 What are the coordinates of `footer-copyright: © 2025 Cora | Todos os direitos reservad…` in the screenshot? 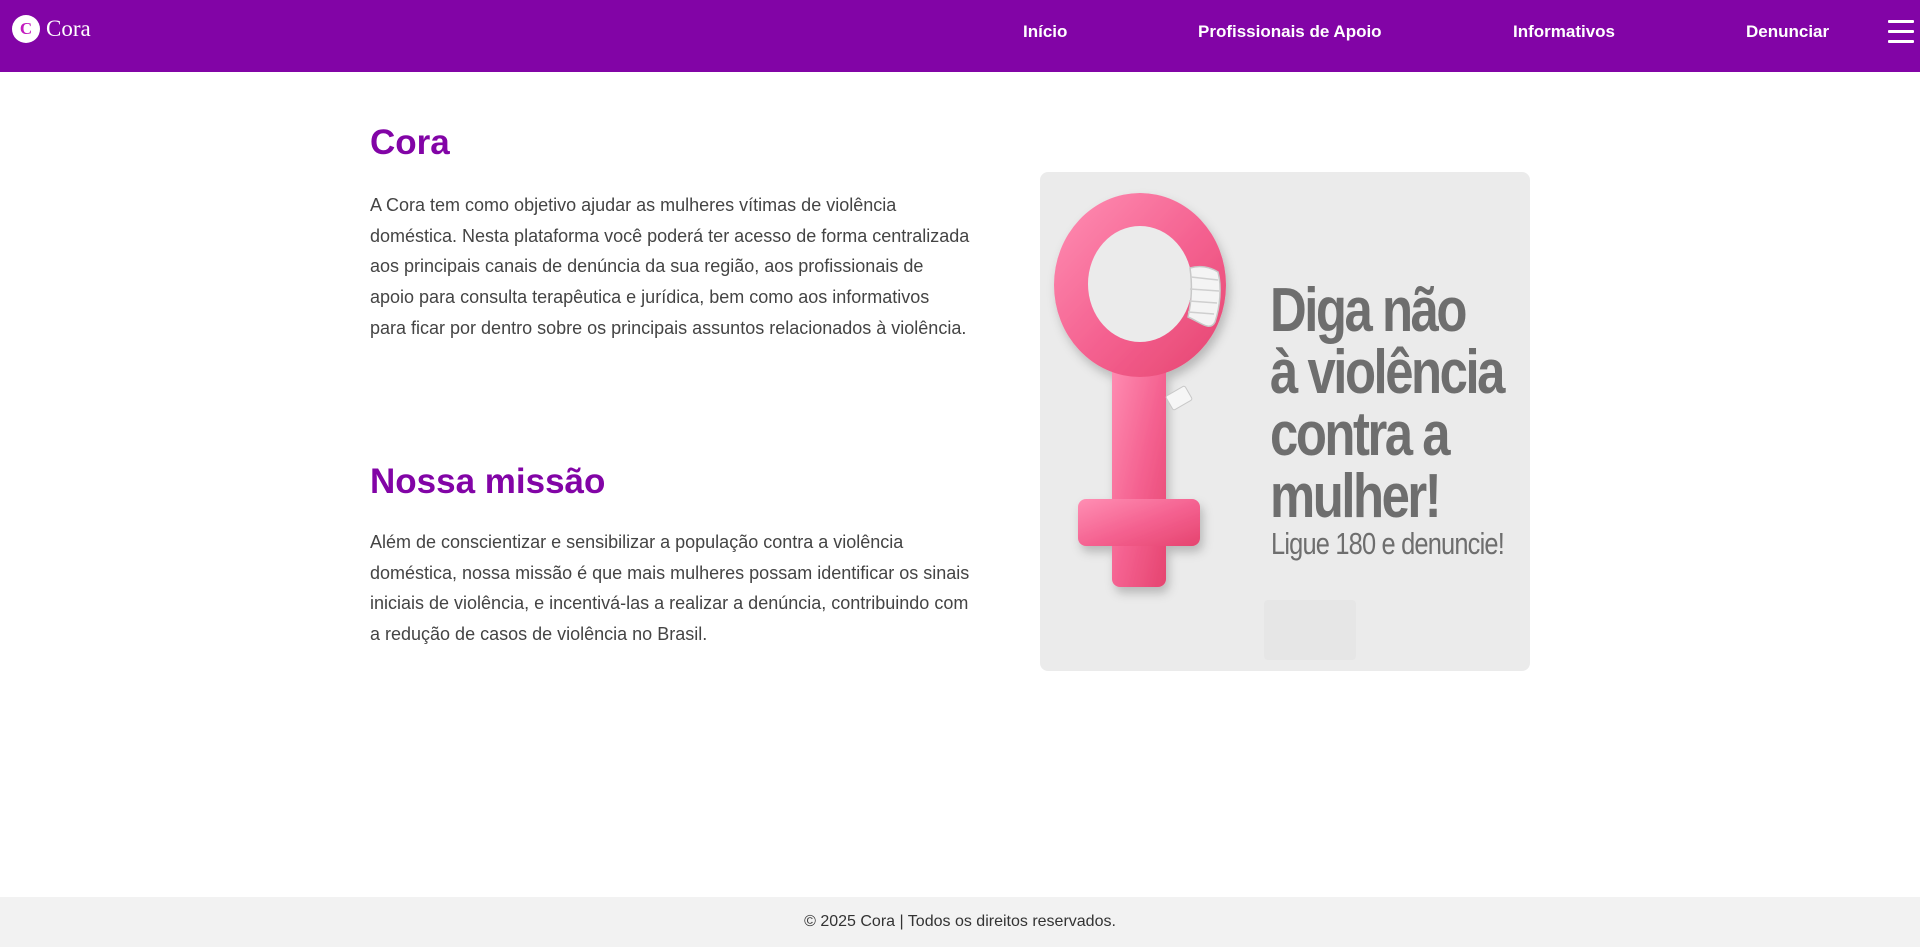 It's located at (960, 921).